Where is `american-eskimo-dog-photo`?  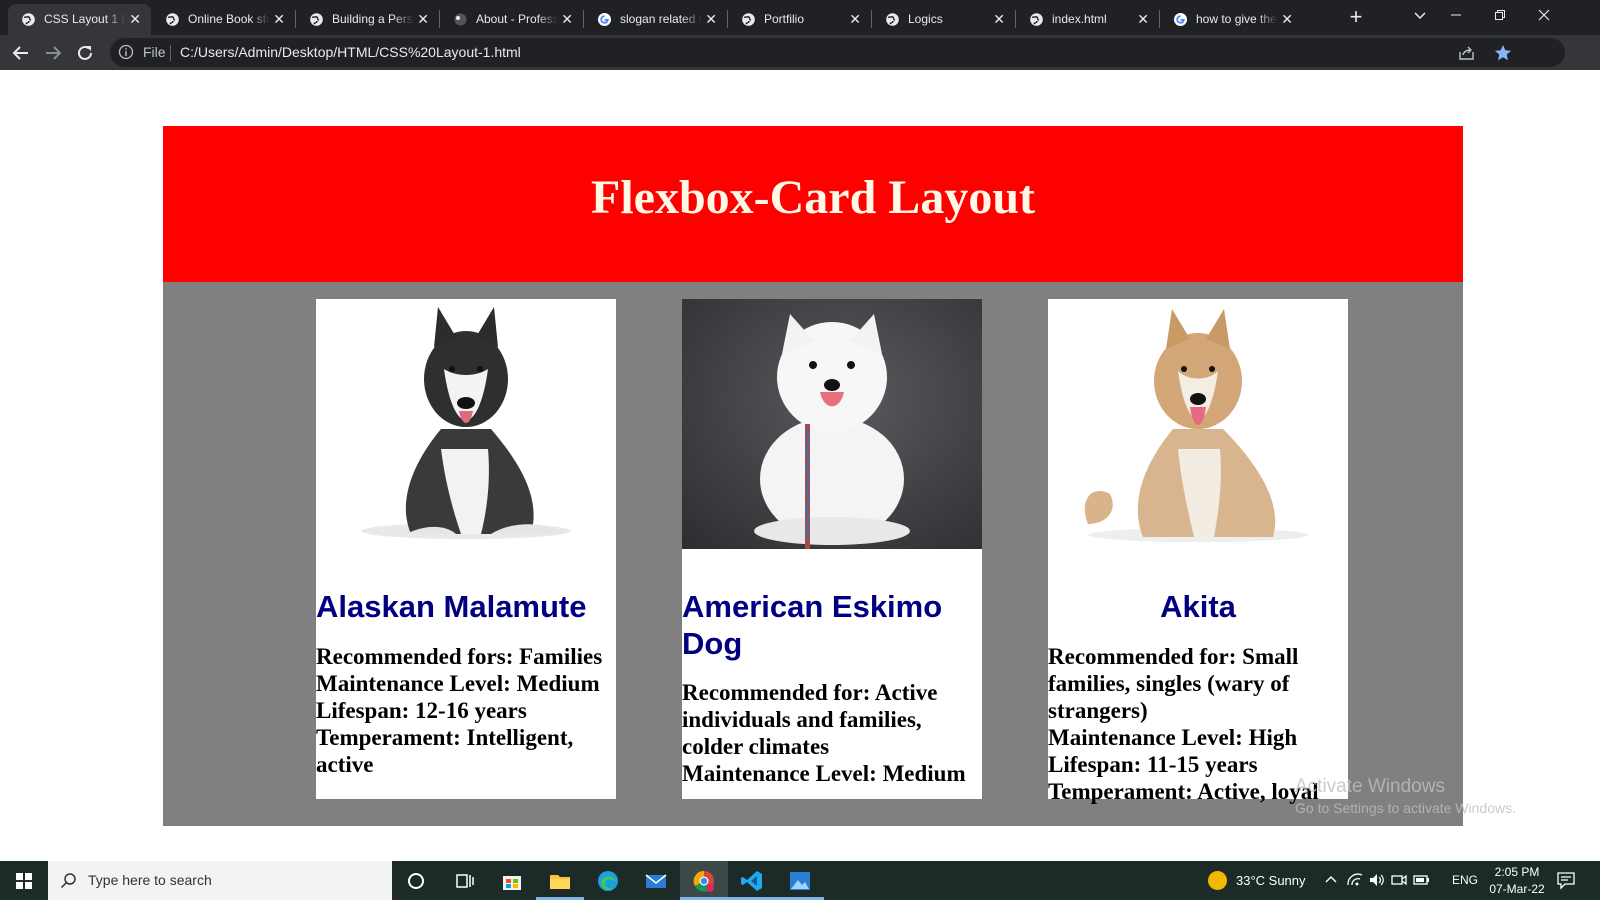
american-eskimo-dog-photo is located at coordinates (832, 424).